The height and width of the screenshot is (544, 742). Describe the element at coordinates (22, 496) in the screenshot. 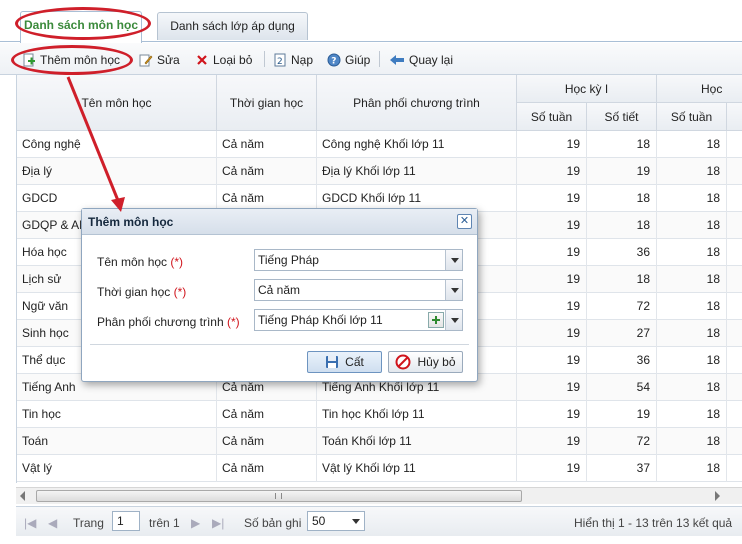

I see `scroll-left-arrow-icon` at that location.